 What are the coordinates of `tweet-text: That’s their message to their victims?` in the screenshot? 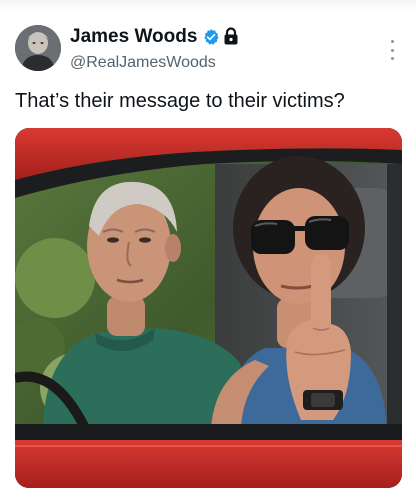 It's located at (180, 101).